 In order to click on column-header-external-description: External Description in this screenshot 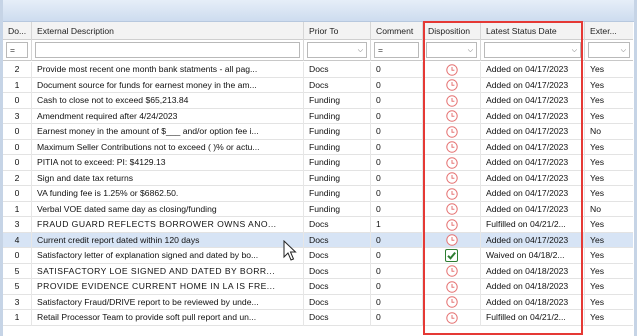, I will do `click(168, 31)`.